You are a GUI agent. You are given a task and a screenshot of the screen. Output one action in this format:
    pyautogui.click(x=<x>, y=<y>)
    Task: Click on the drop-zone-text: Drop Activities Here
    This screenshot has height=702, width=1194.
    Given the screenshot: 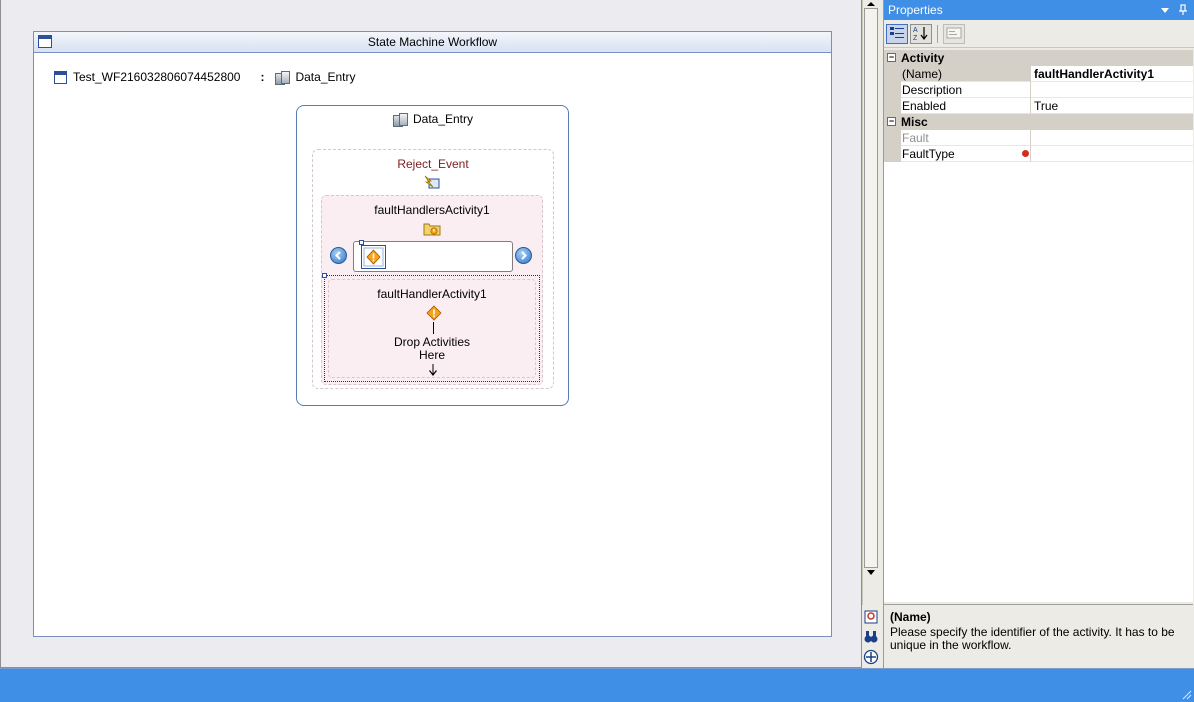 What is the action you would take?
    pyautogui.click(x=432, y=349)
    